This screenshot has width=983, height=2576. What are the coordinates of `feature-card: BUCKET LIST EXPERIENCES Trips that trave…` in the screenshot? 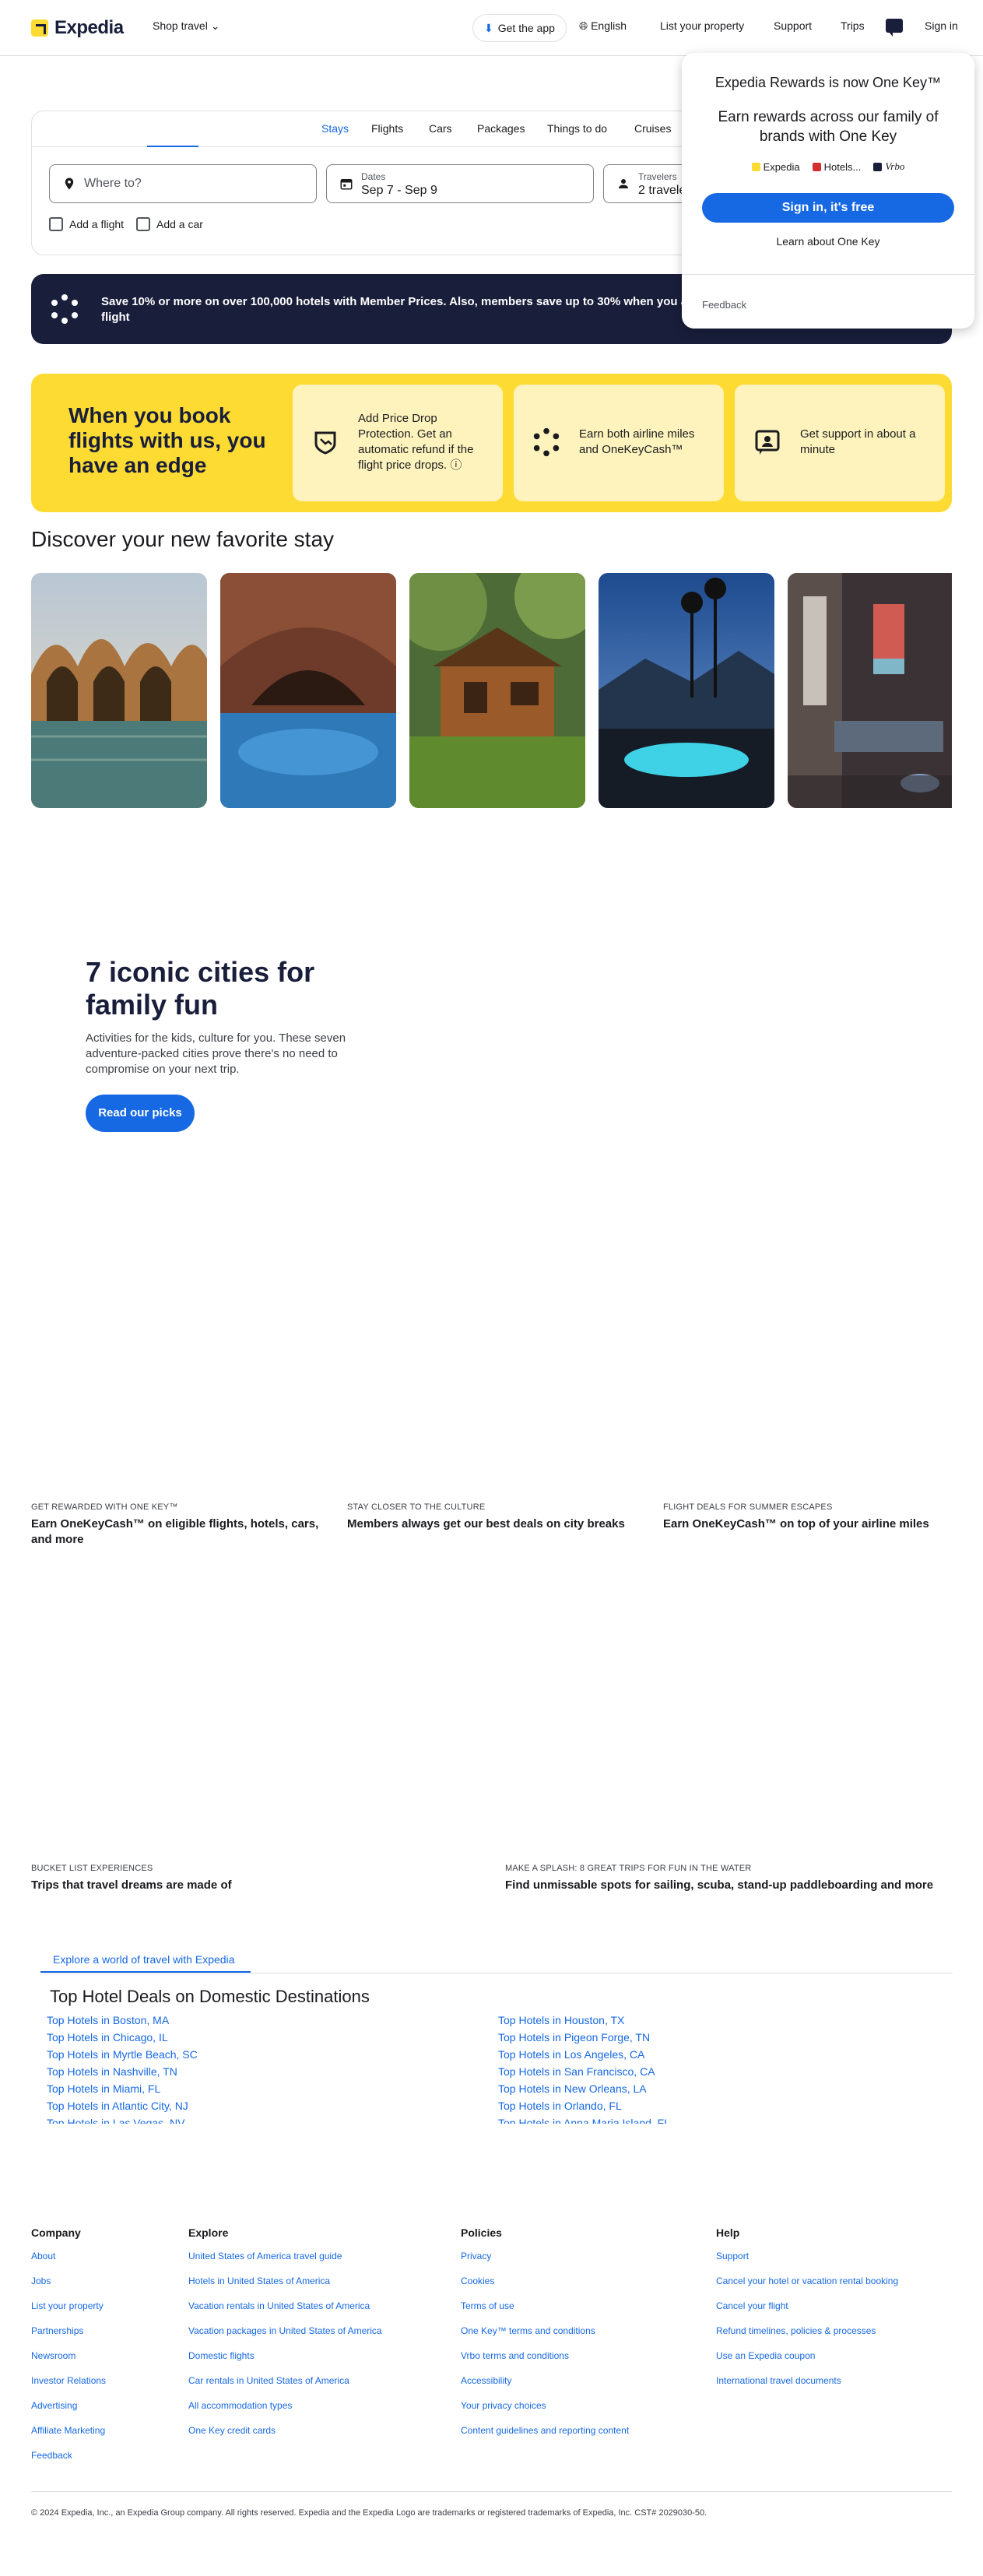 It's located at (257, 1879).